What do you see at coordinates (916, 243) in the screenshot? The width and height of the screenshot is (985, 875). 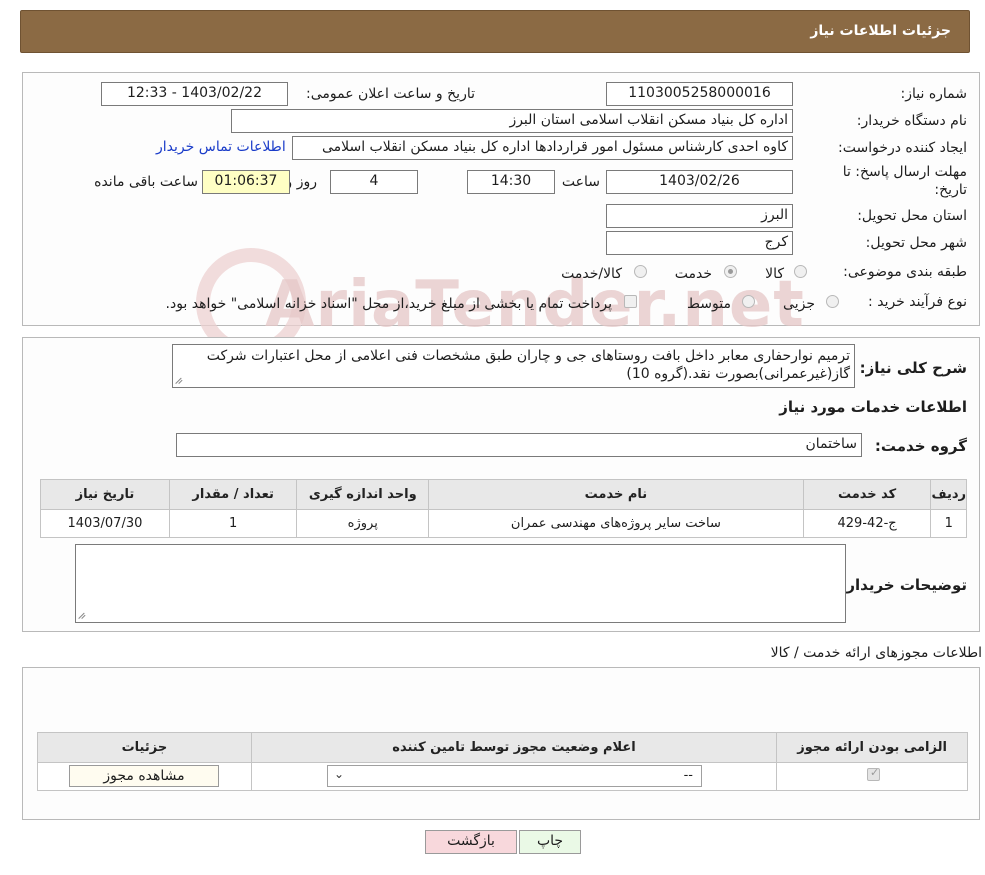 I see `city-label: شهر محل تحویل:` at bounding box center [916, 243].